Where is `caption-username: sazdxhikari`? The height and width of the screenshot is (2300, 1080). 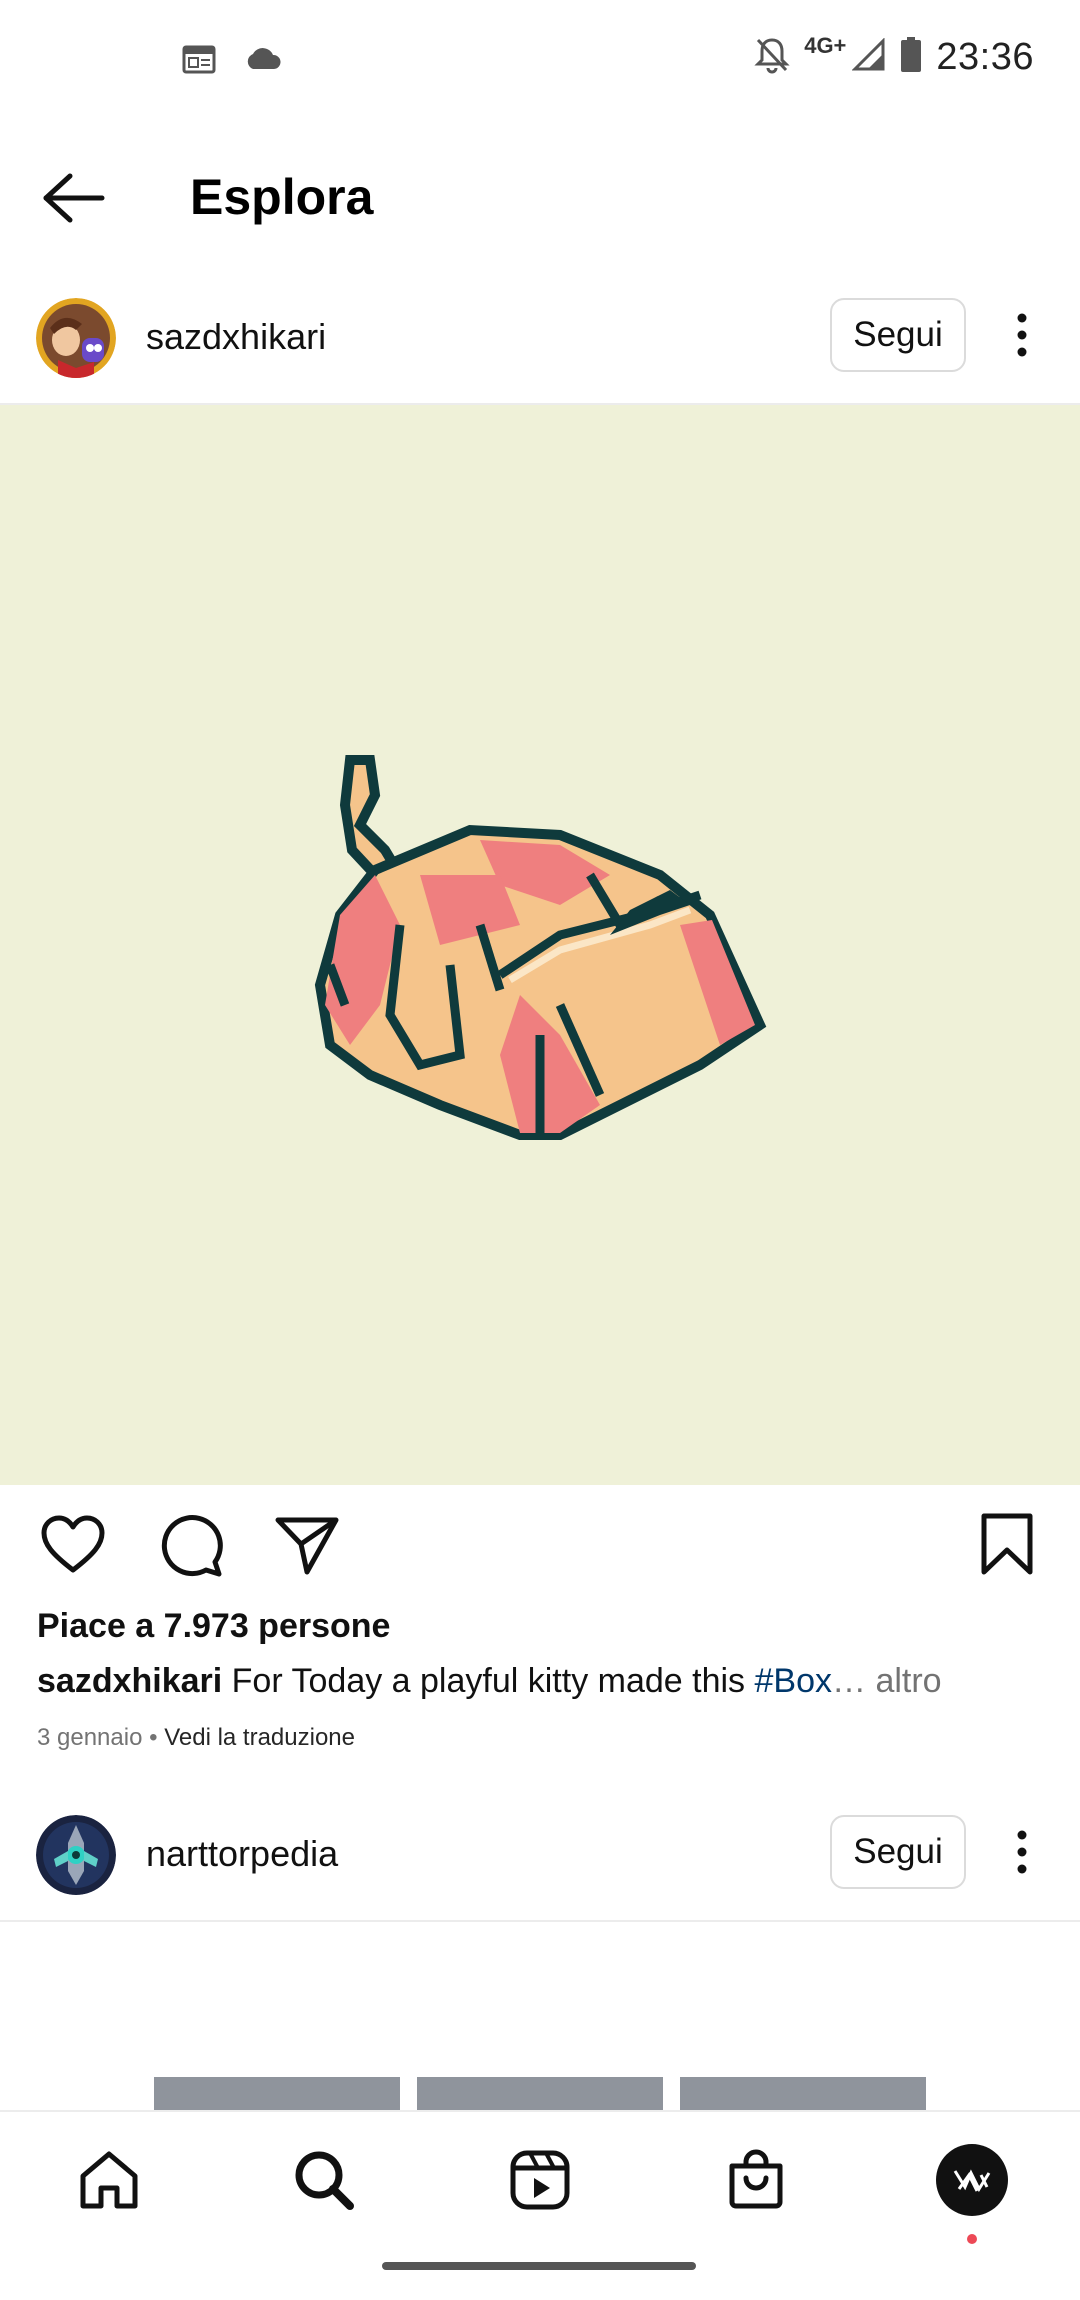
caption-username: sazdxhikari is located at coordinates (129, 1681).